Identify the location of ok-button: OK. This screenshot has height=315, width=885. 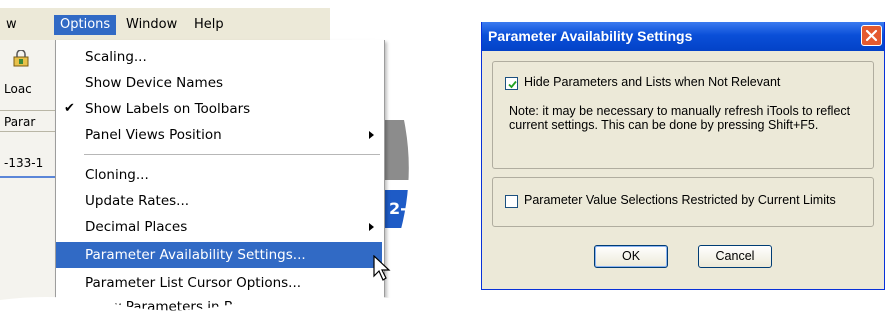
(631, 256).